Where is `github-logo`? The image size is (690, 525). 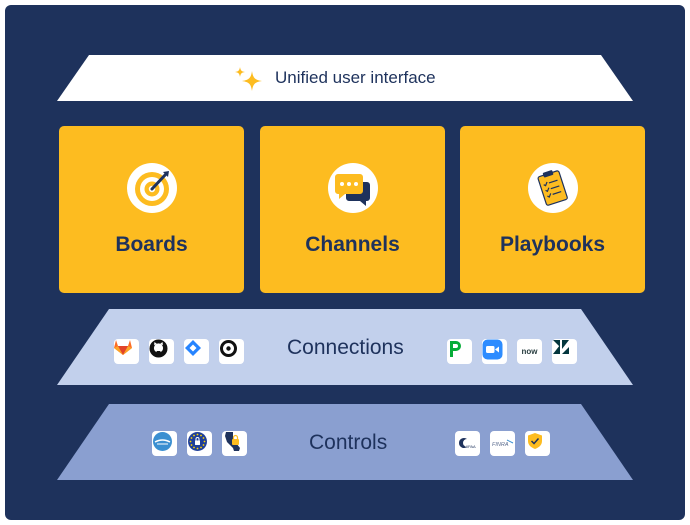 github-logo is located at coordinates (161, 351).